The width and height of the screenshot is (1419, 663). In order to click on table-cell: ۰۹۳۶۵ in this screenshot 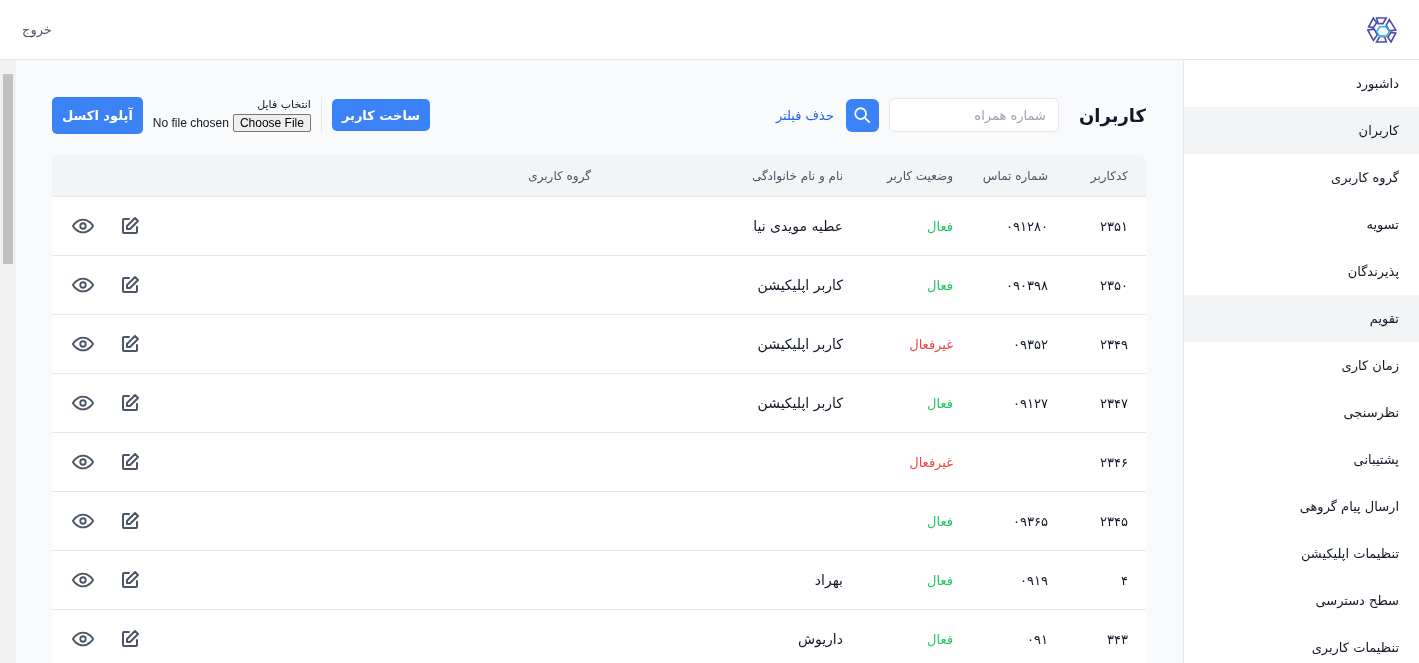, I will do `click(1030, 521)`.